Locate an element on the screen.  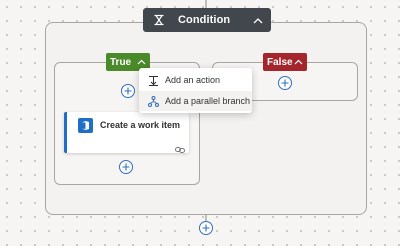
add-step-button is located at coordinates (128, 91).